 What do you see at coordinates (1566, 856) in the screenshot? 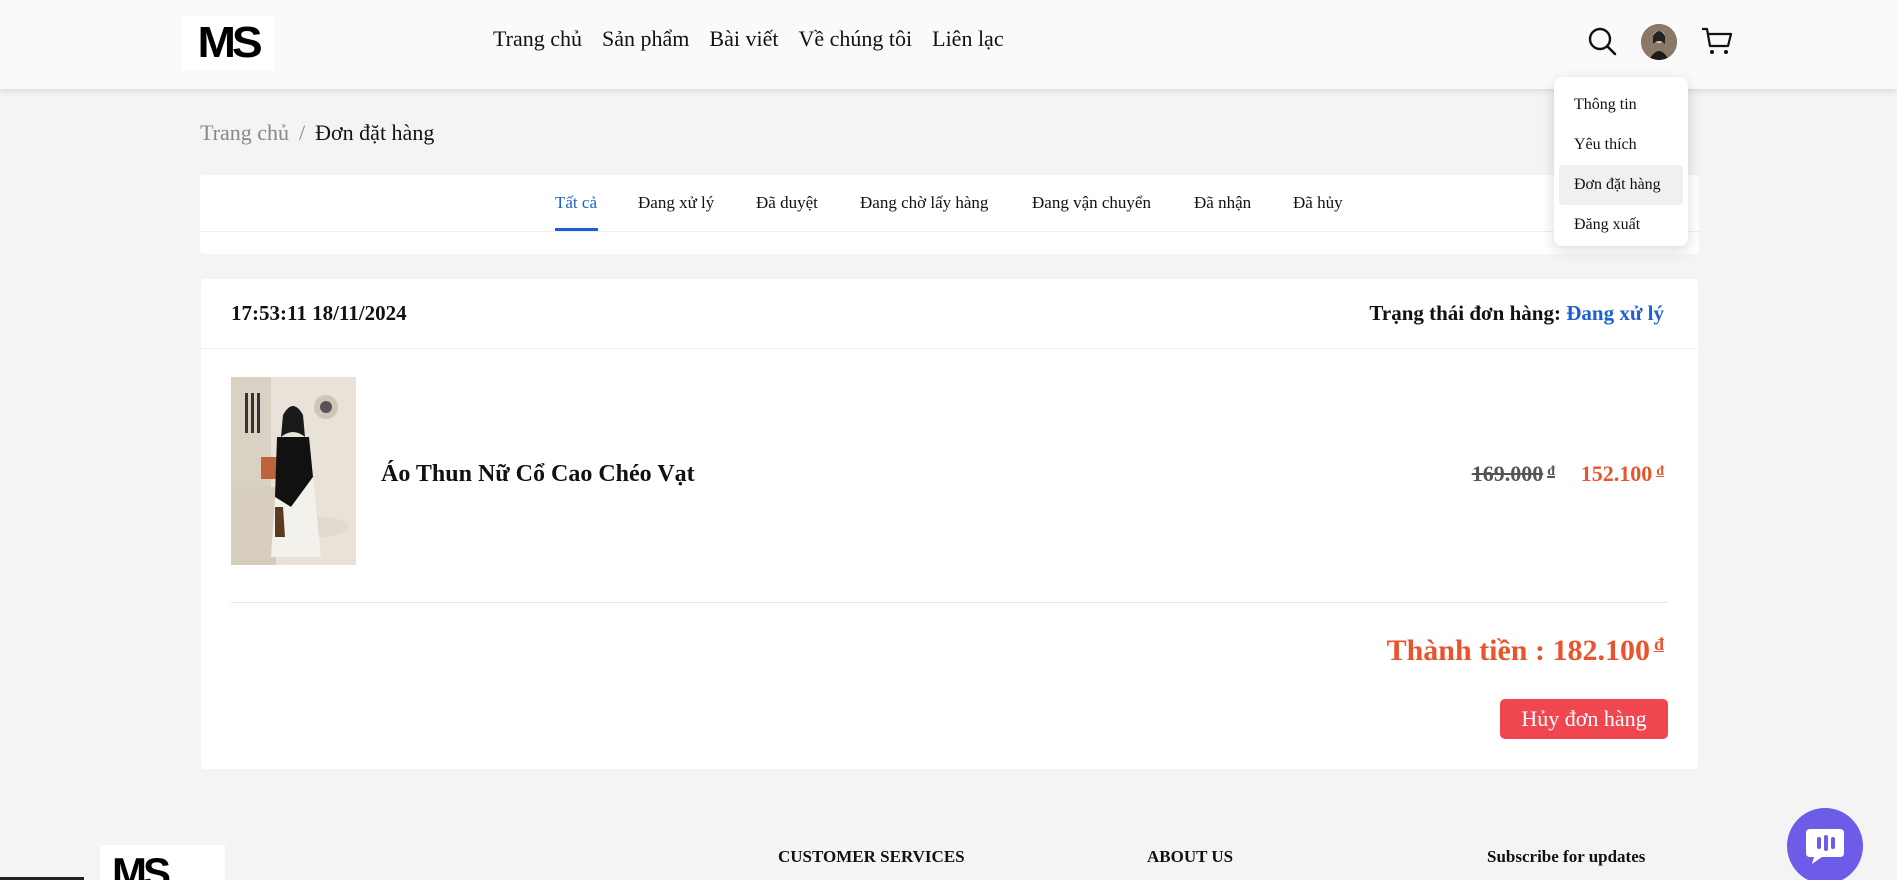
I see `footer-heading-subscribe: Subscribe for updates` at bounding box center [1566, 856].